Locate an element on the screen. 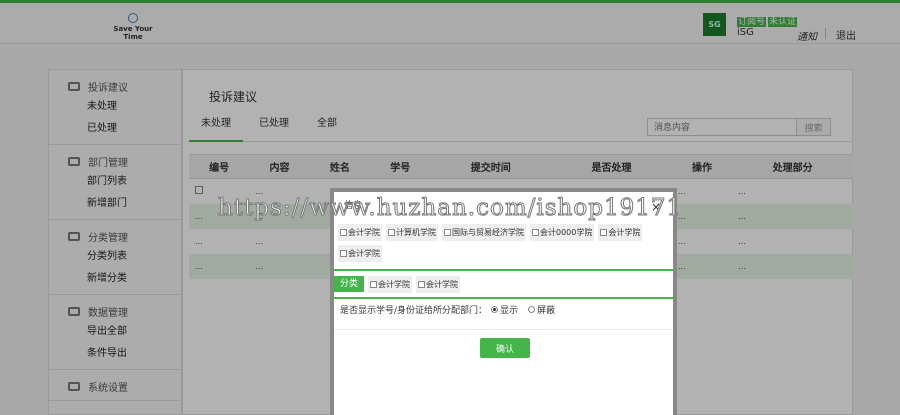 This screenshot has height=415, width=900. department-options: 会计学院 计算机学院 国际与贸易经济学院 会计0000学院 会计学院 会计学院 is located at coordinates (498, 245).